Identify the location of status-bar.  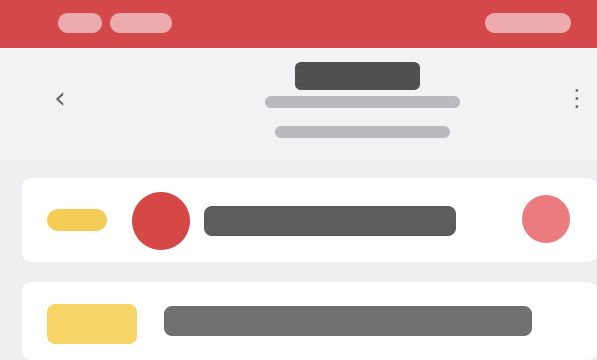
(298, 24).